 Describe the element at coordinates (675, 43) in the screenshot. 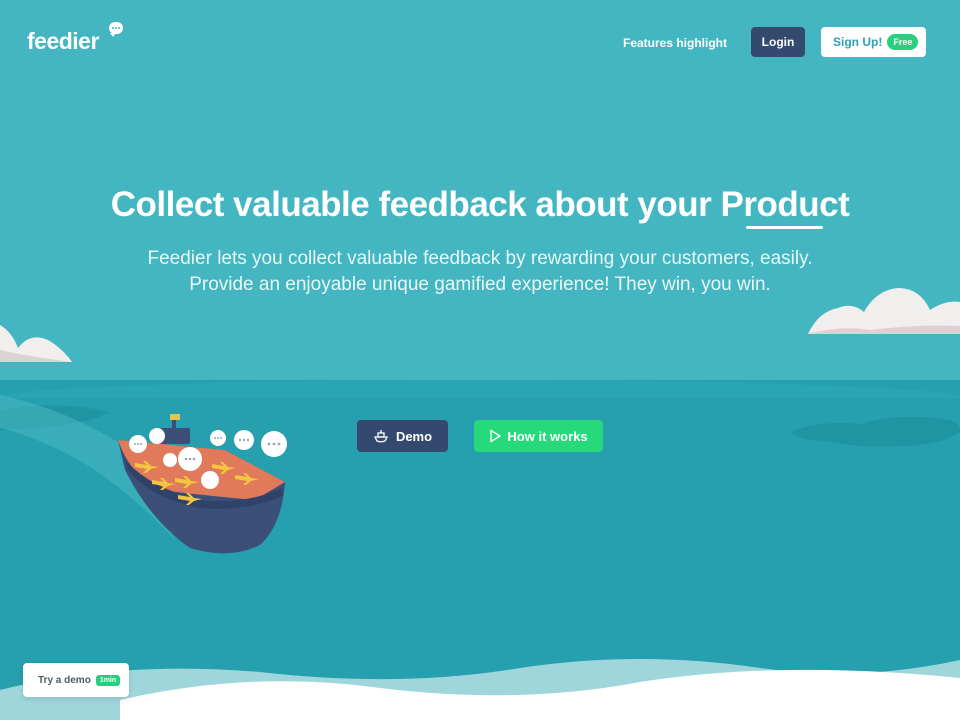

I see `nav-features-link: Features highlight` at that location.